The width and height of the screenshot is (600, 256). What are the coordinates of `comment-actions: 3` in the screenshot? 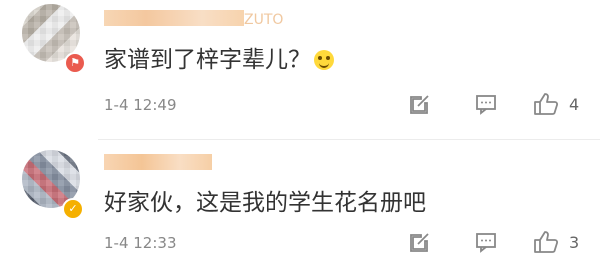 It's located at (503, 243).